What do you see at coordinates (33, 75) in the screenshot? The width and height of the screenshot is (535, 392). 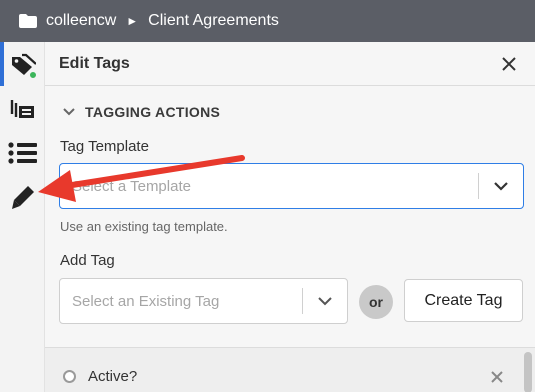 I see `status-dot` at bounding box center [33, 75].